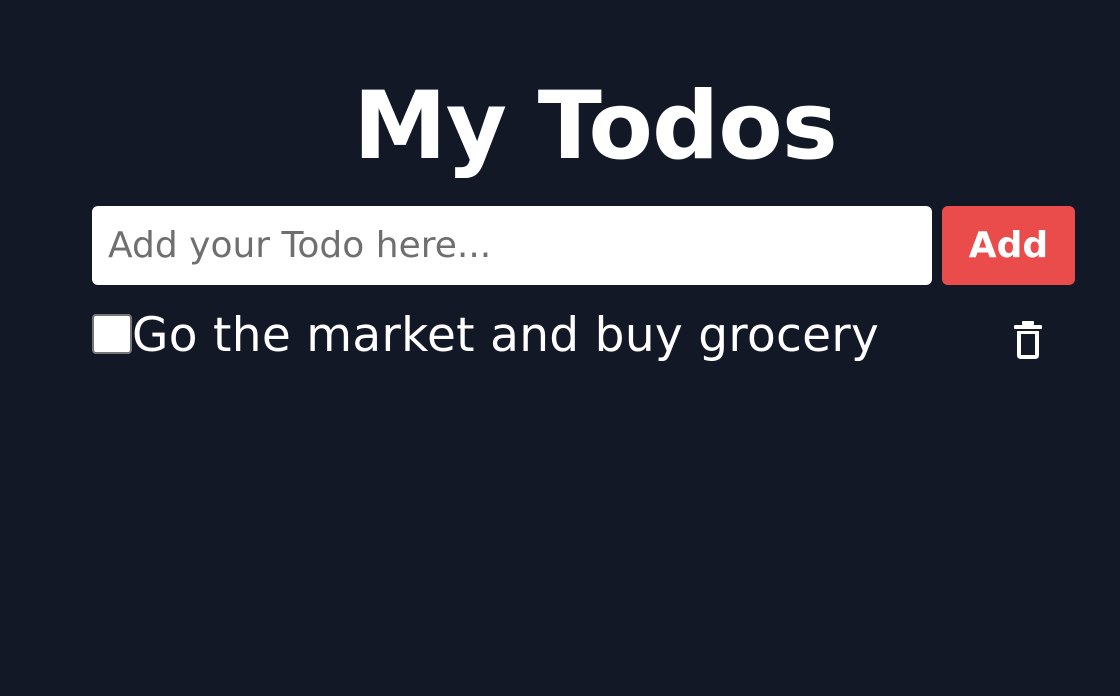  I want to click on todo-item: Go the market and buy grocery, so click(572, 338).